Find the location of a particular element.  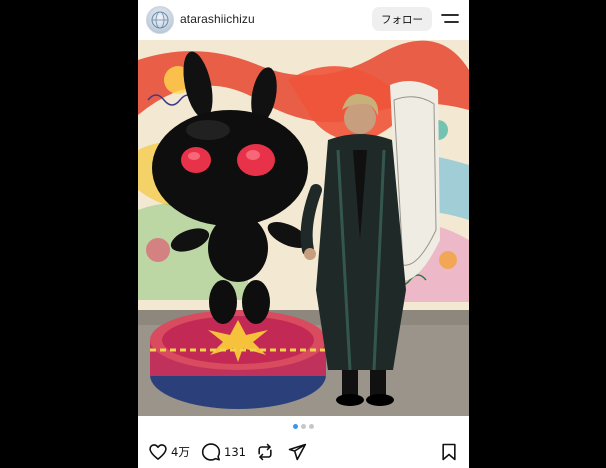

comment-count: 131 is located at coordinates (235, 452).